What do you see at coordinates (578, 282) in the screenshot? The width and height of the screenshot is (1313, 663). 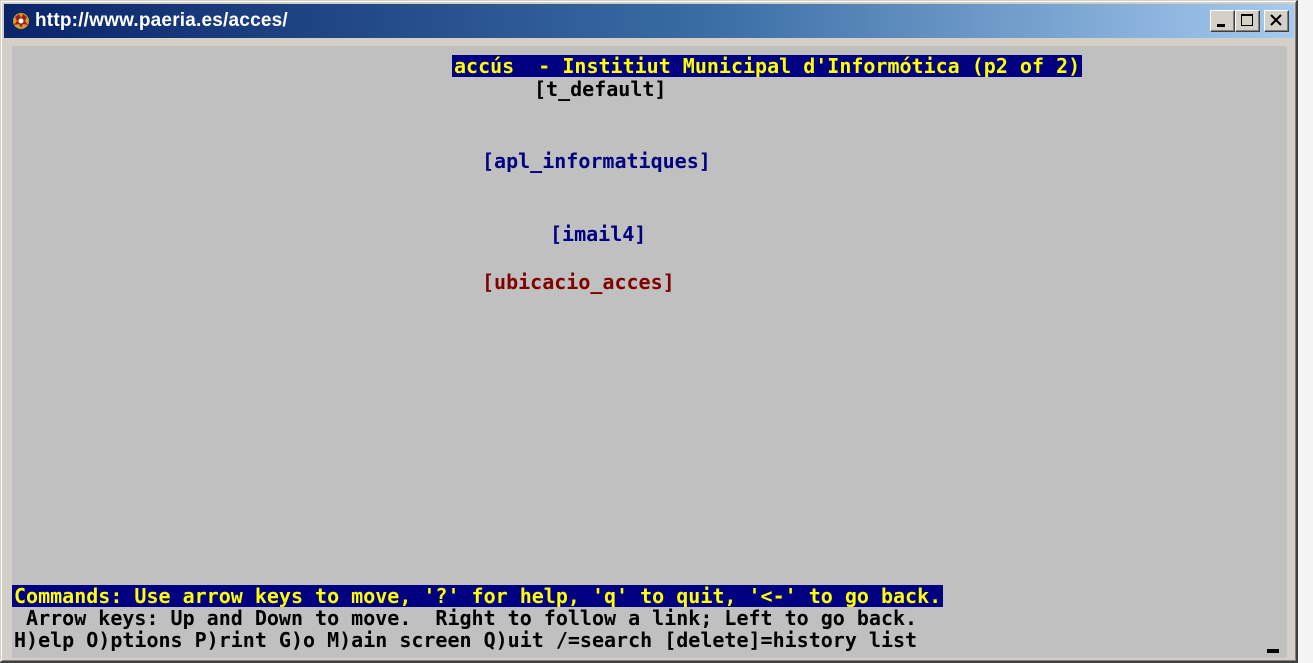 I see `link-ubicacio-acces: [ubicacio_acces]` at bounding box center [578, 282].